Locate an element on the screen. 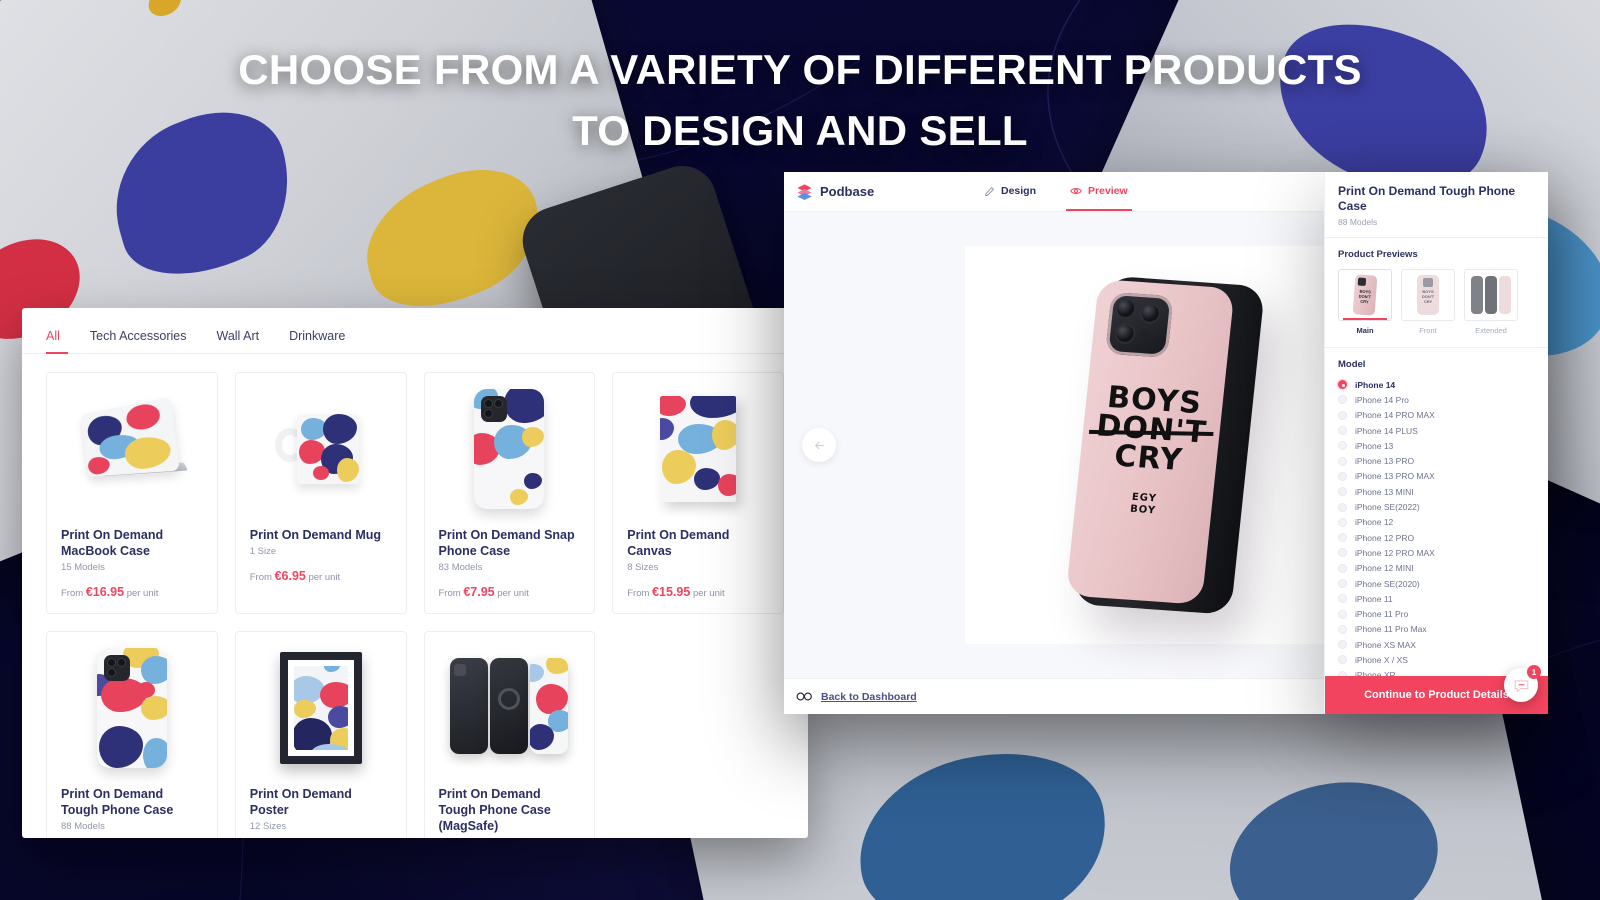  model-option: iPhone 13 PRO is located at coordinates (1436, 460).